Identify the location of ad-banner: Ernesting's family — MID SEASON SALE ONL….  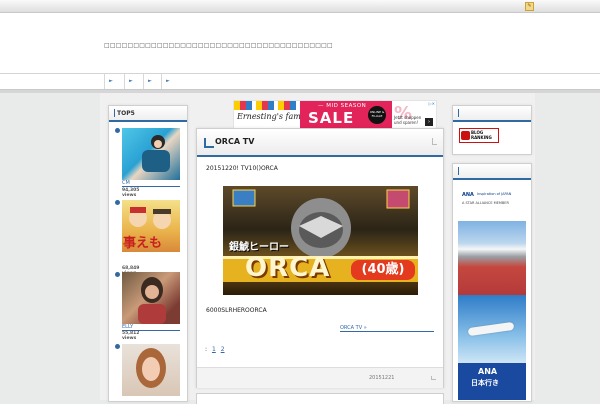
(335, 114).